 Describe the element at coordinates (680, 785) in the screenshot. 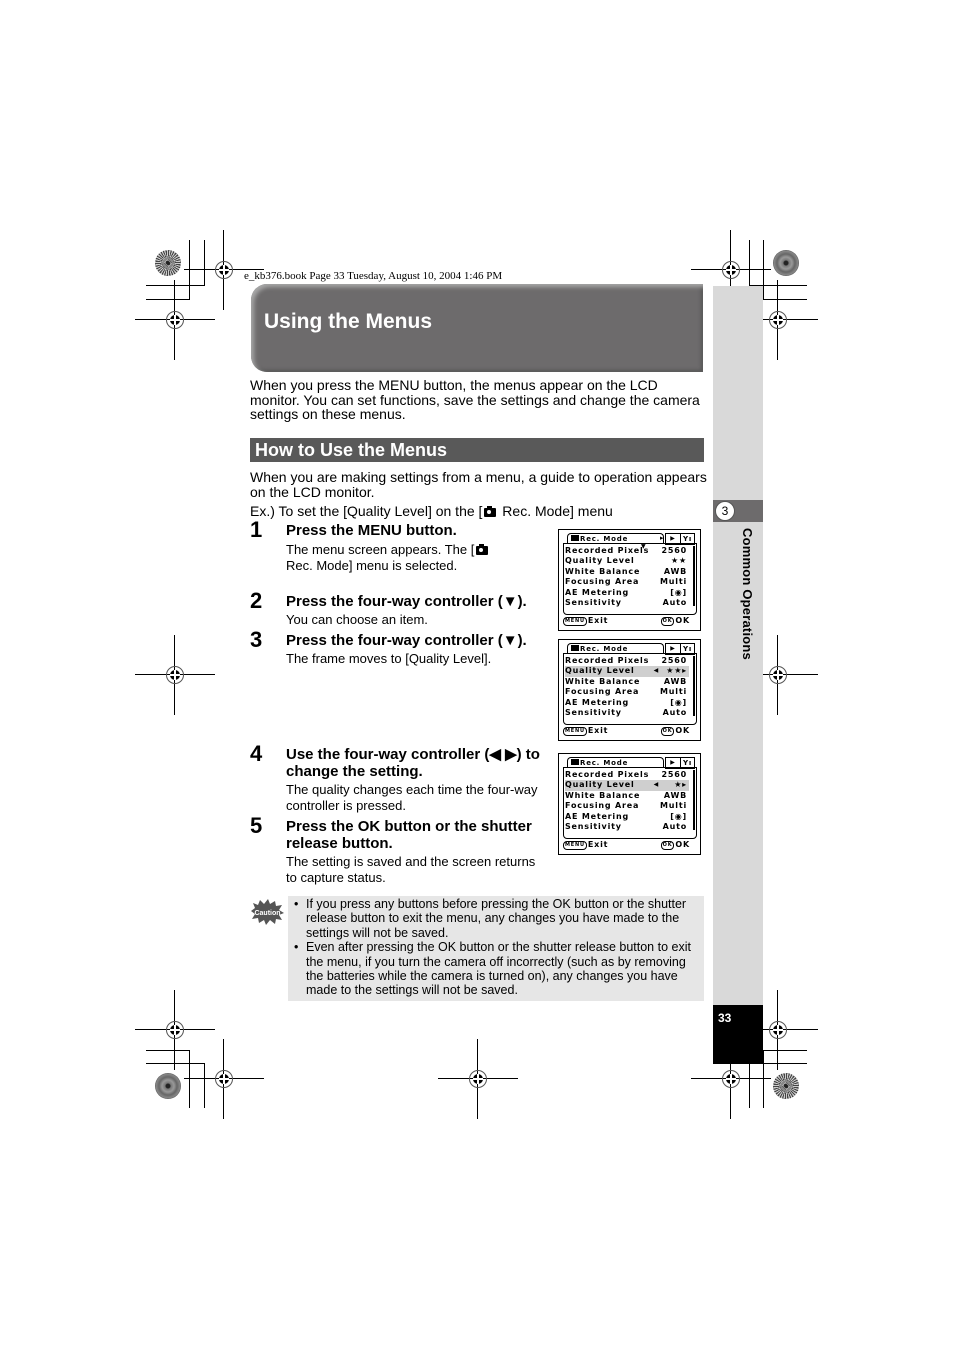

I see `menu-item-value: ★▸` at that location.